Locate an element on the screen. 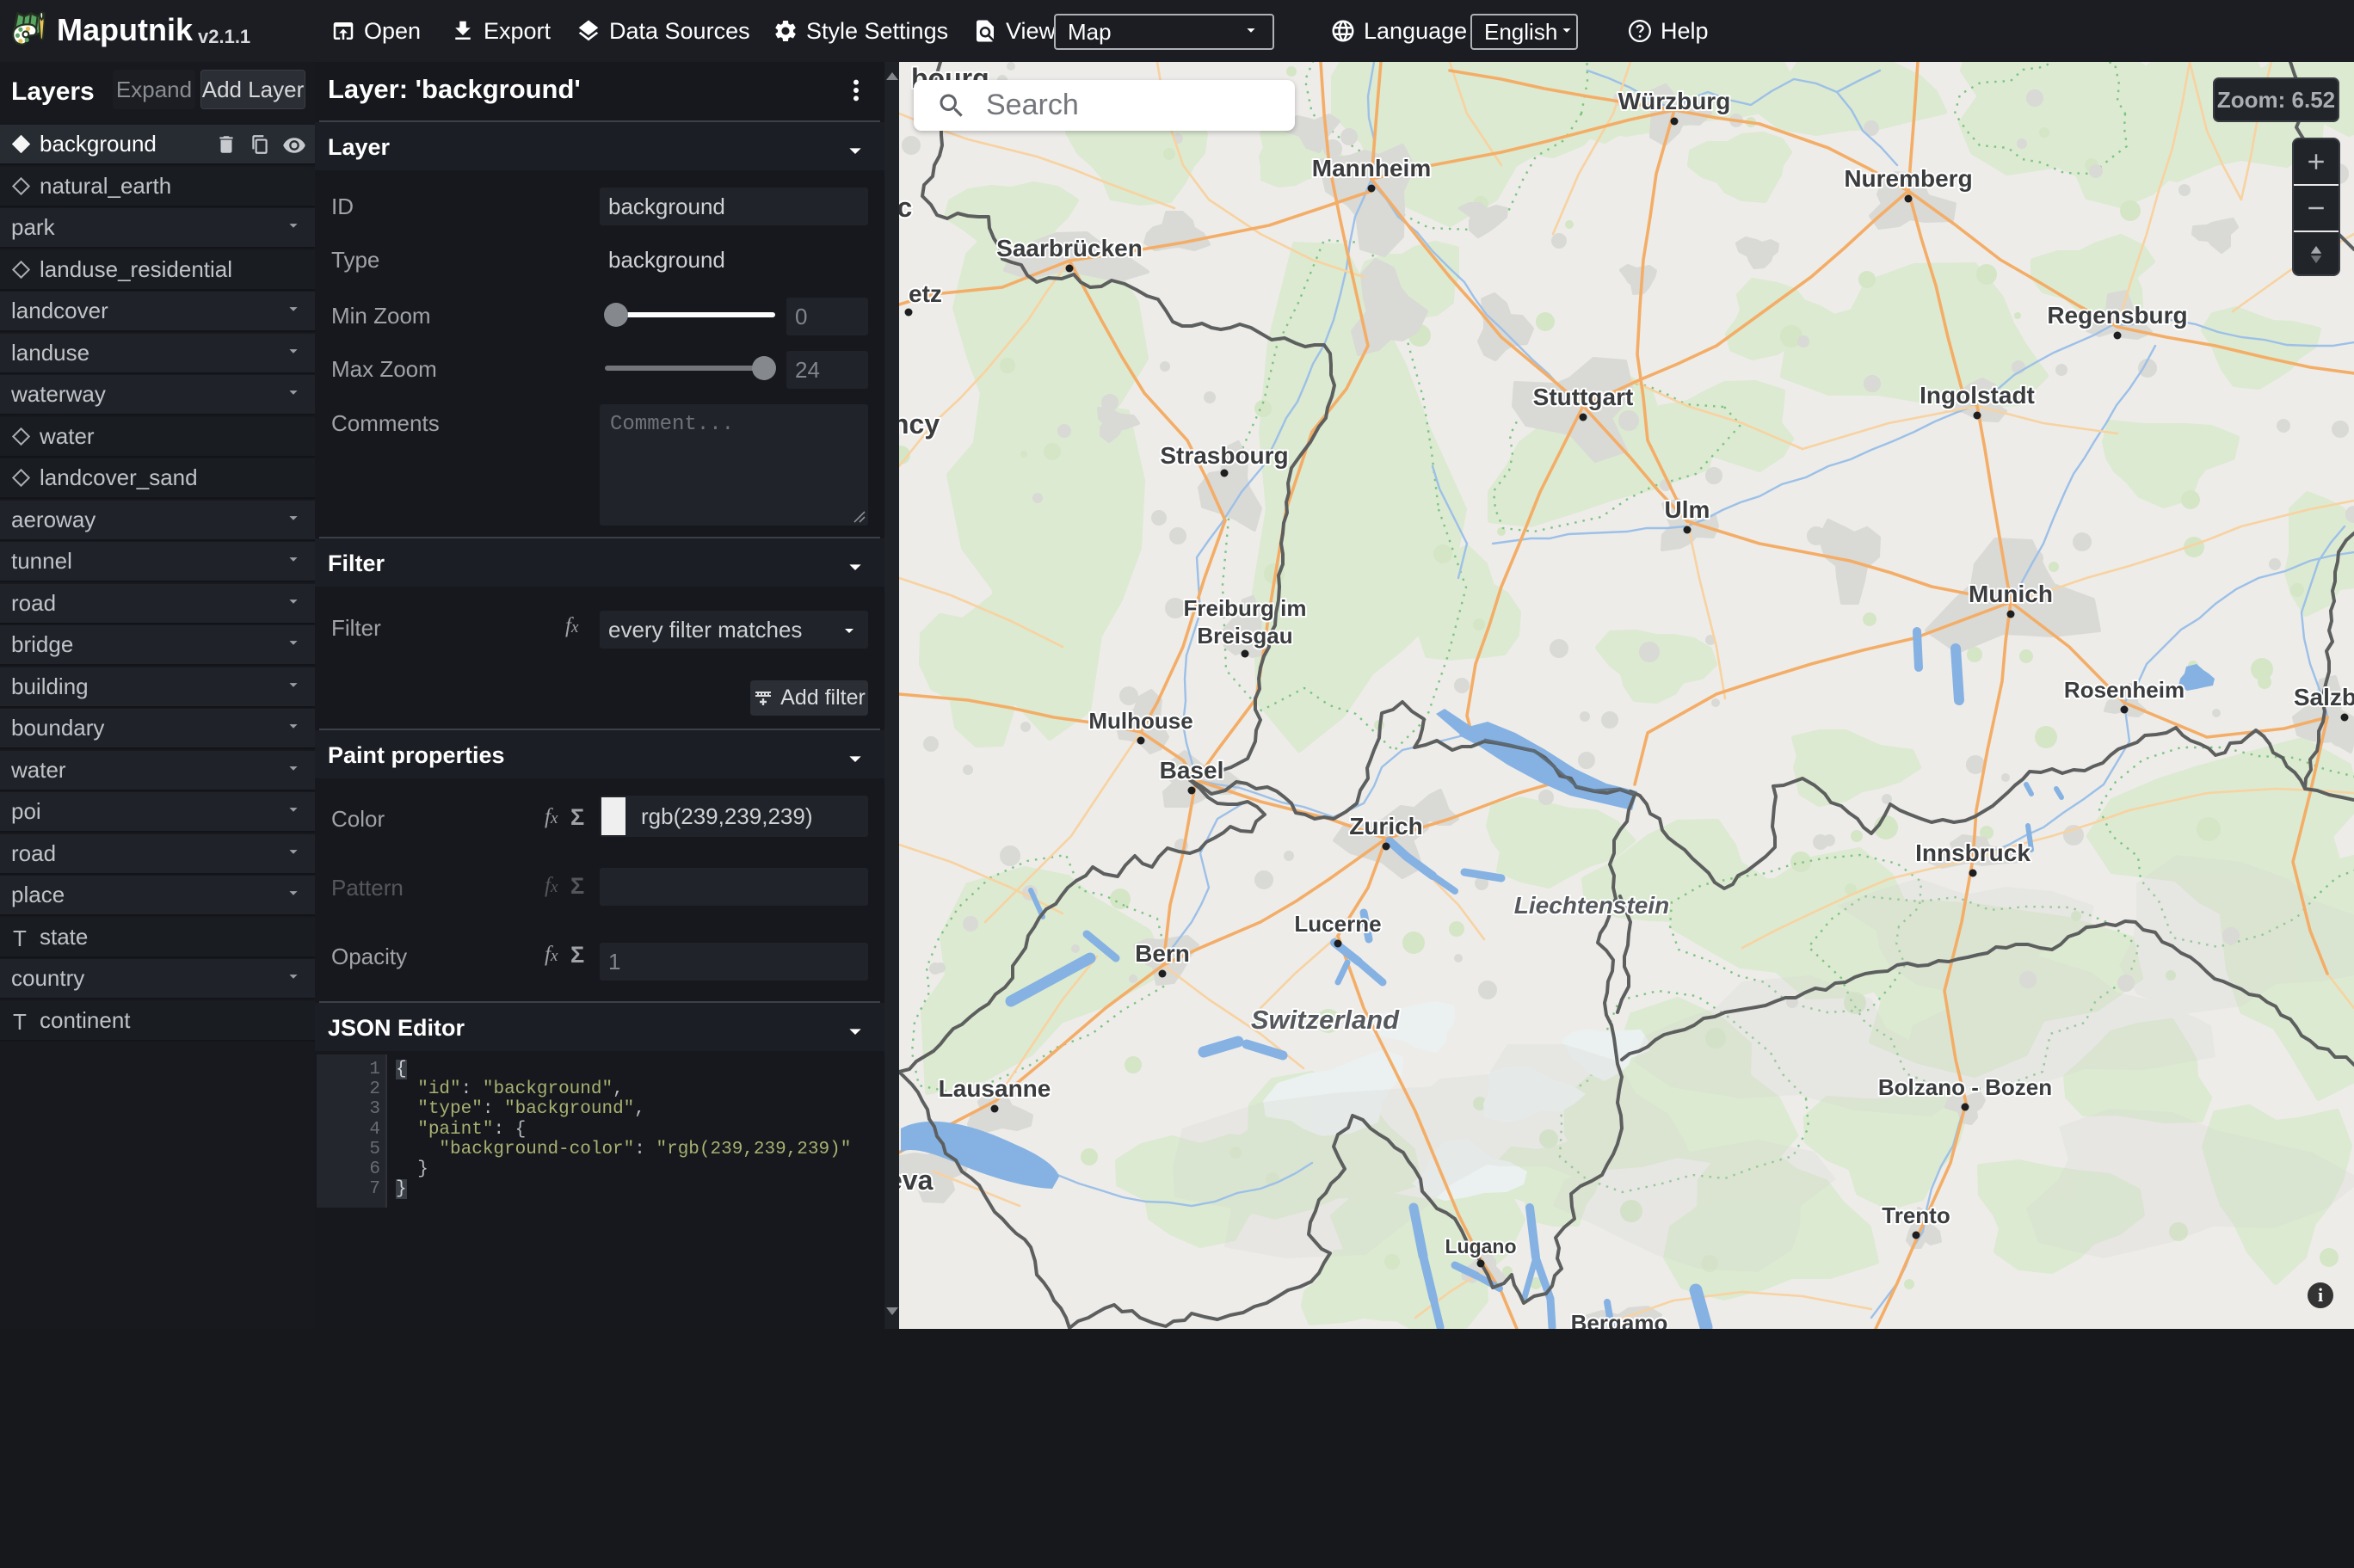 The width and height of the screenshot is (2354, 1568). svg-text: Saarbrücken is located at coordinates (1069, 248).